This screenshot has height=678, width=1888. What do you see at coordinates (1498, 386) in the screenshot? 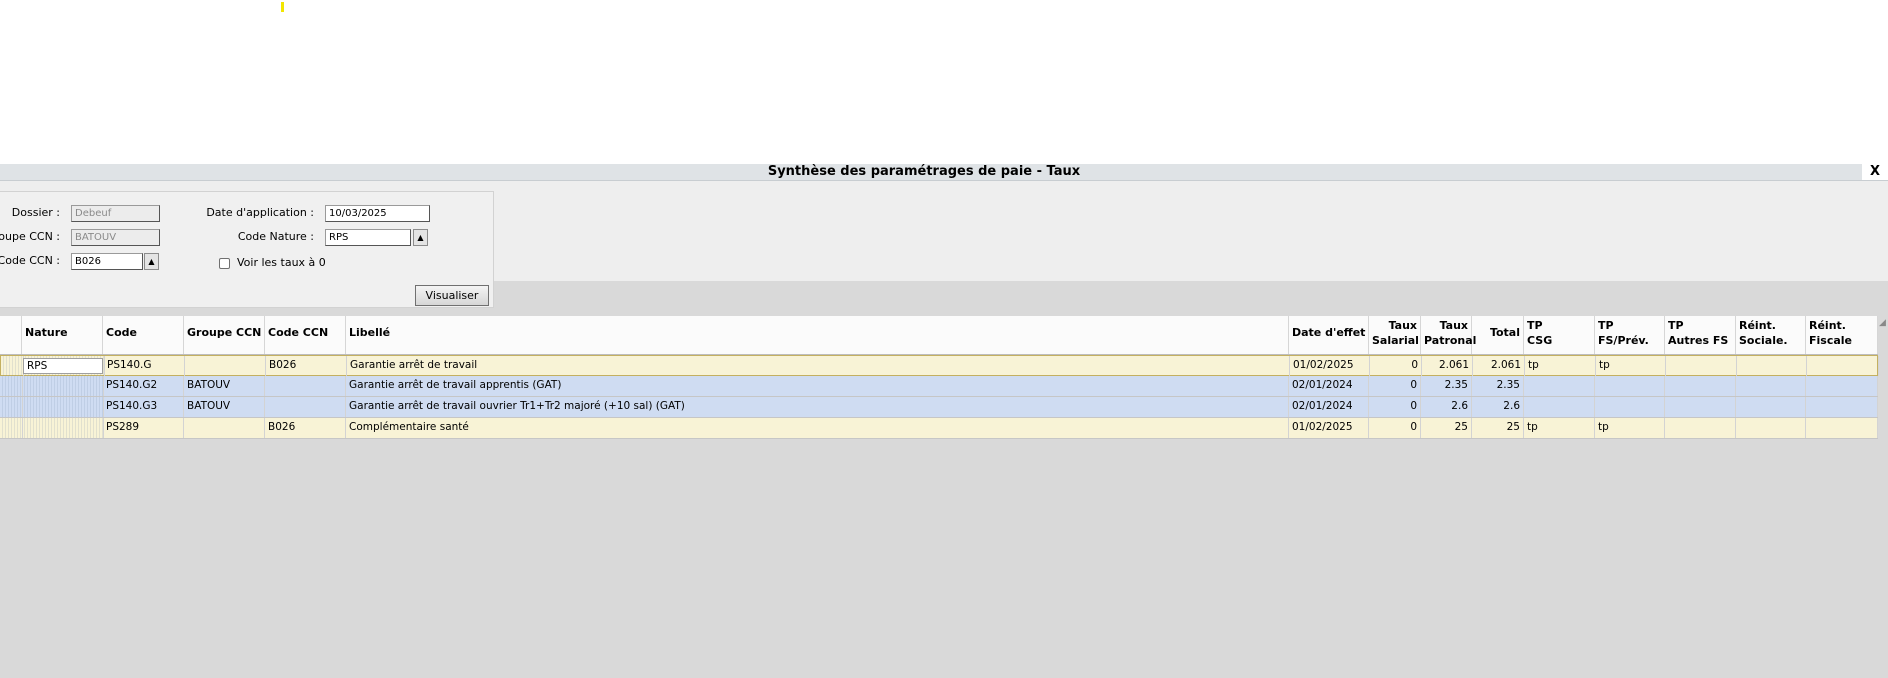
I see `cell-total: 2.35` at bounding box center [1498, 386].